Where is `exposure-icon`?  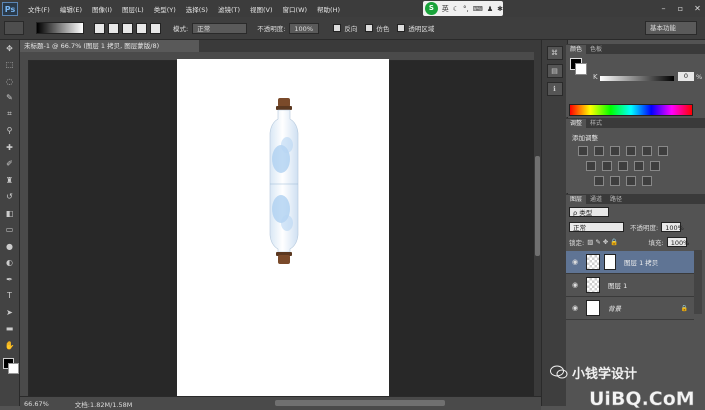
exposure-icon is located at coordinates (631, 151).